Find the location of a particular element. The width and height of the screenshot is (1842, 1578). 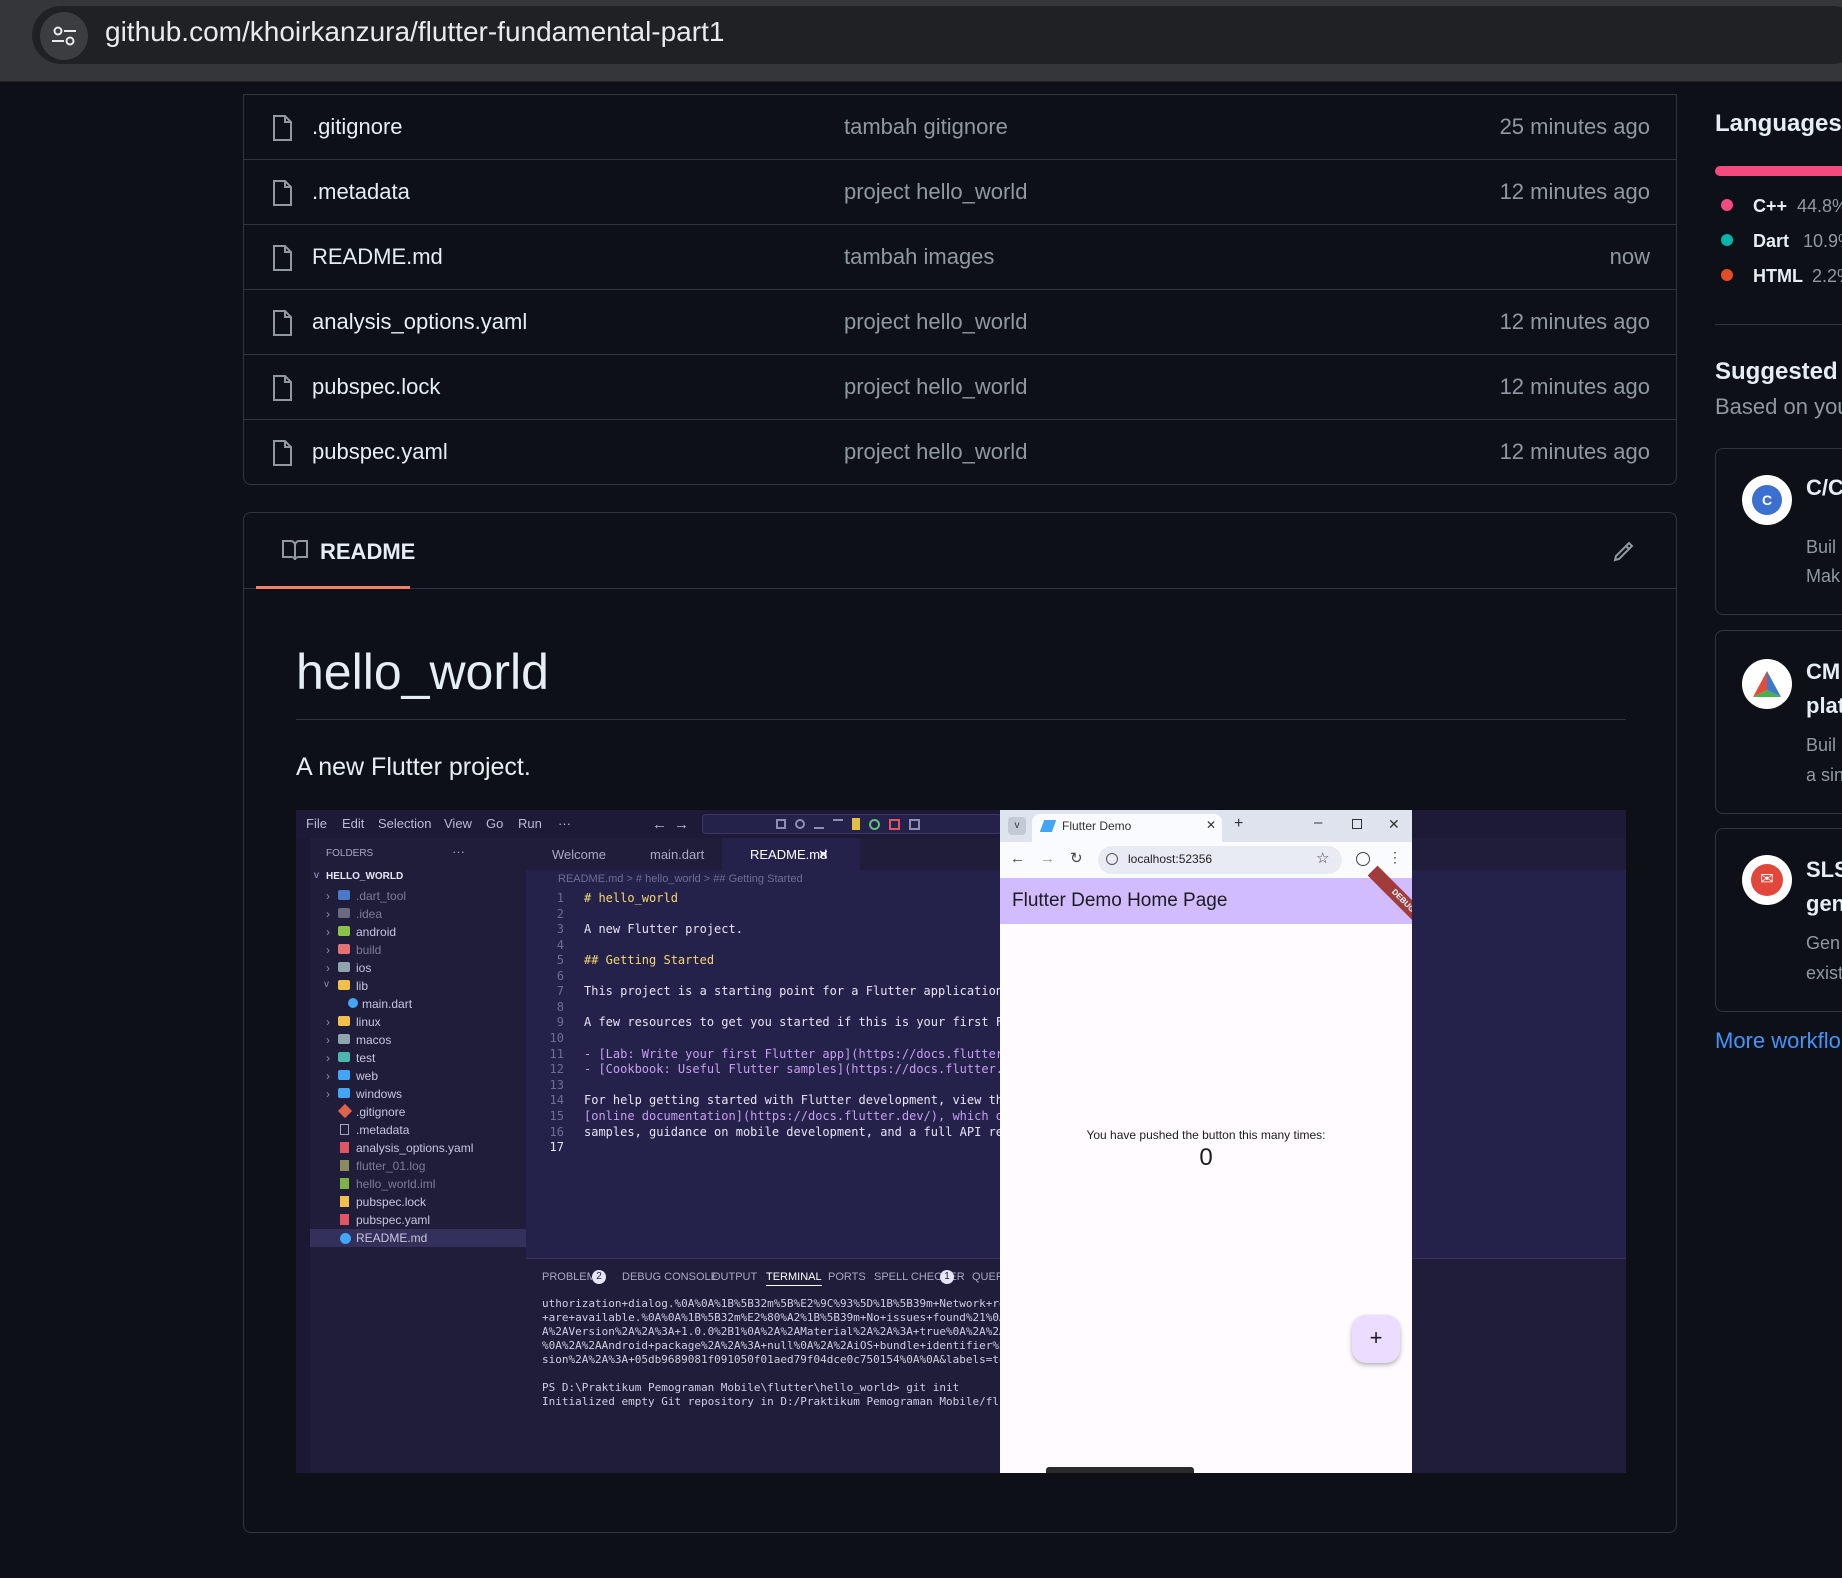

file-name-link: analysis_options.yaml is located at coordinates (419, 322).